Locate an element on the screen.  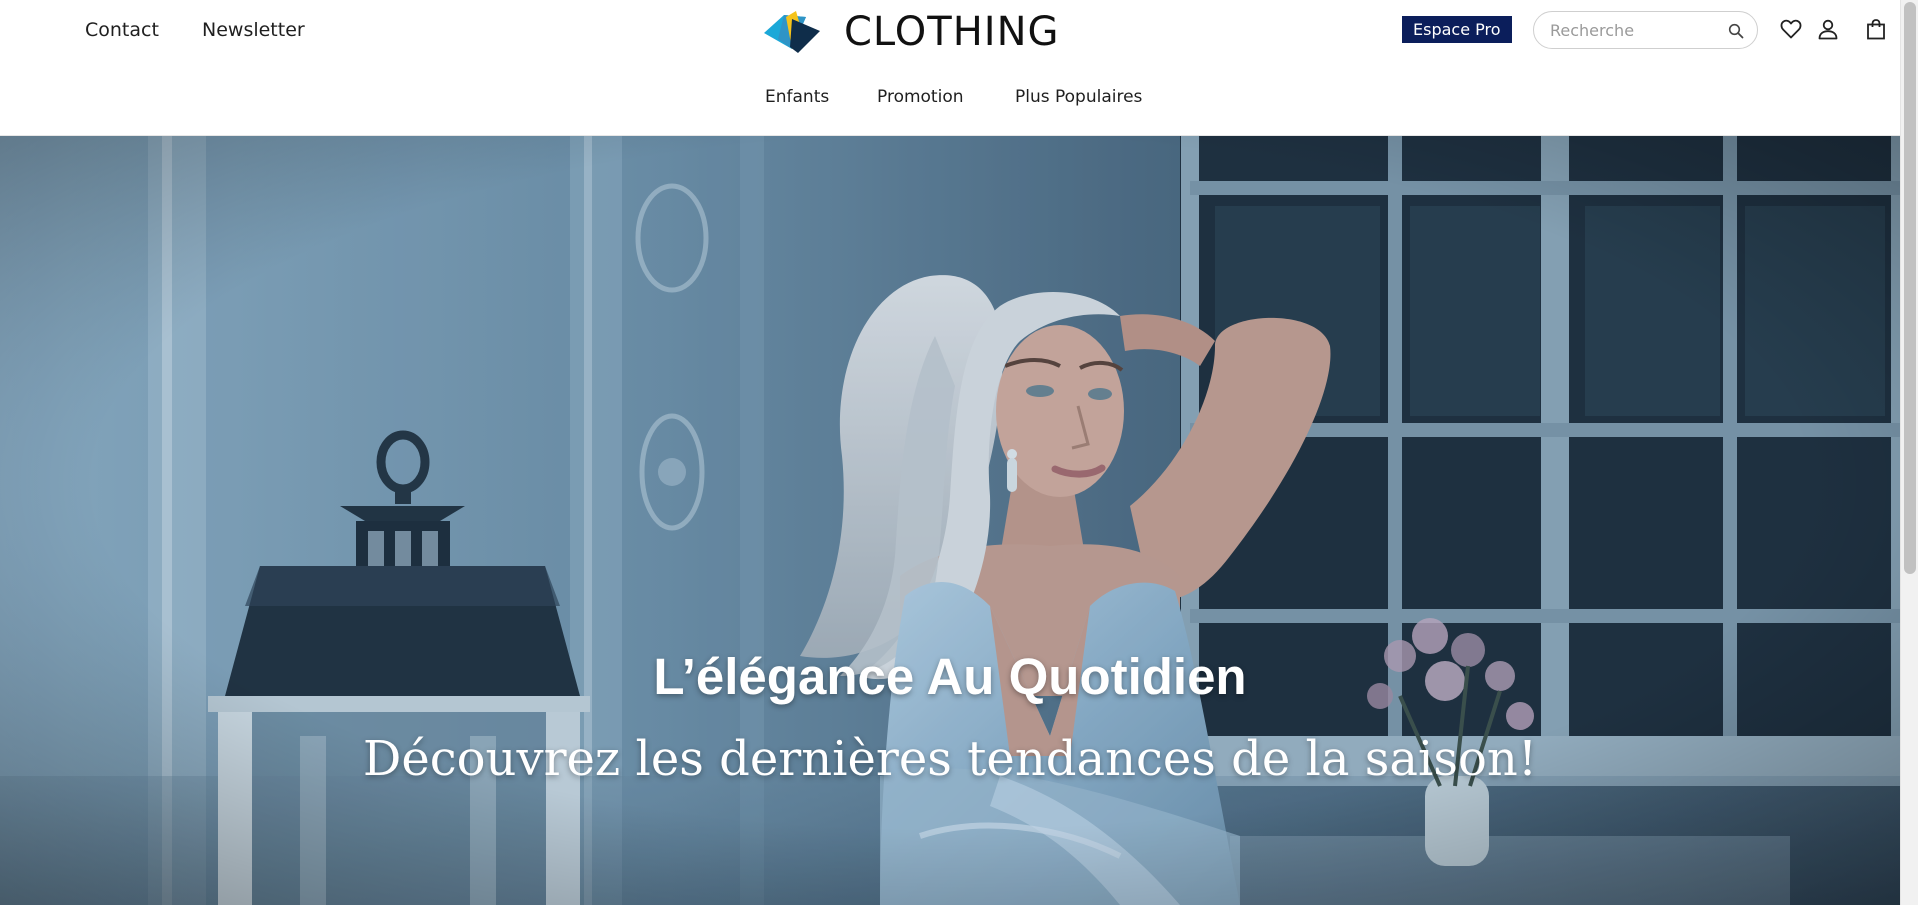
espace-pro-button: Espace Pro is located at coordinates (1457, 29).